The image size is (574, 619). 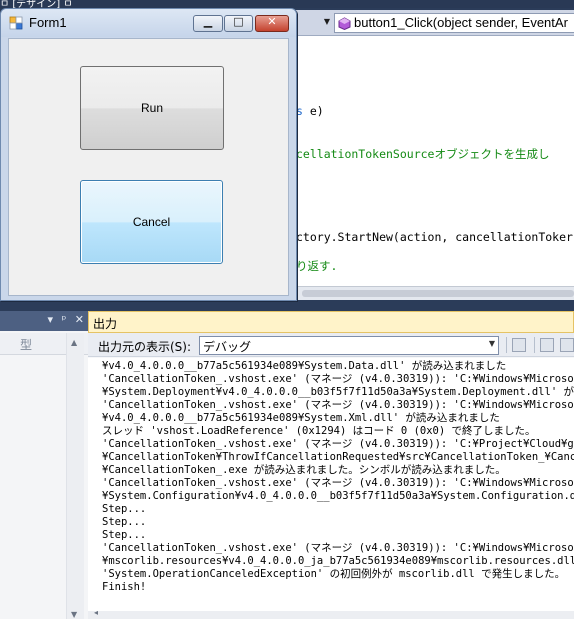 I want to click on ide-top-strip: ㅁ [デザイン] ㅁ, so click(x=287, y=5).